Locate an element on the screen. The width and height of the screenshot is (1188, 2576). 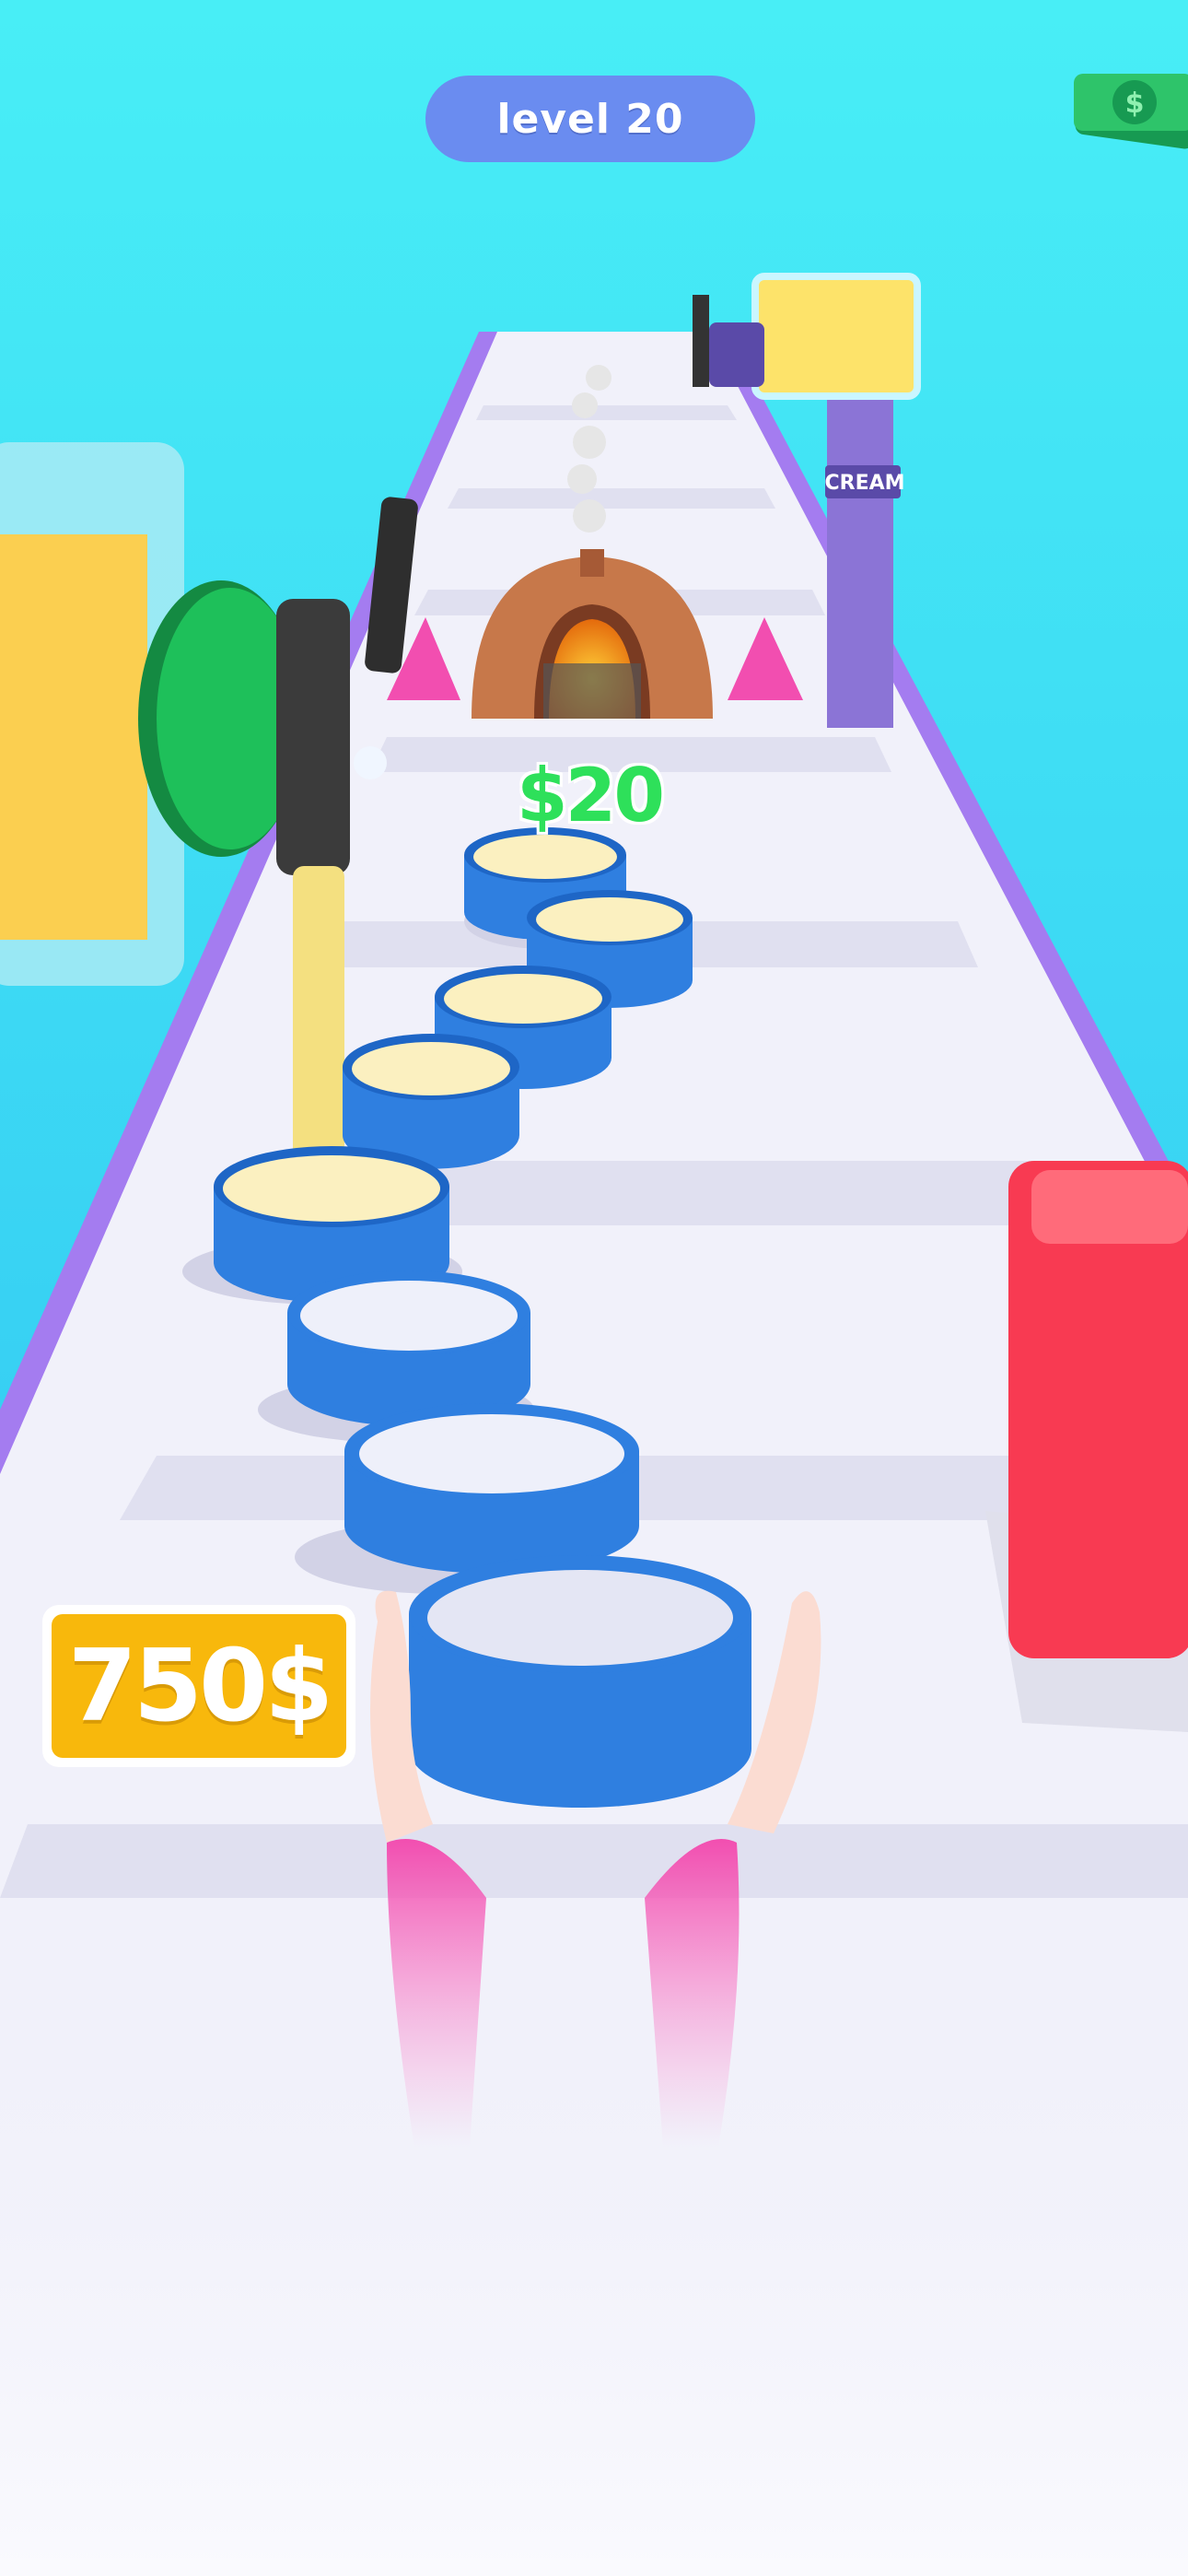
currency-counter is located at coordinates (1125, 115).